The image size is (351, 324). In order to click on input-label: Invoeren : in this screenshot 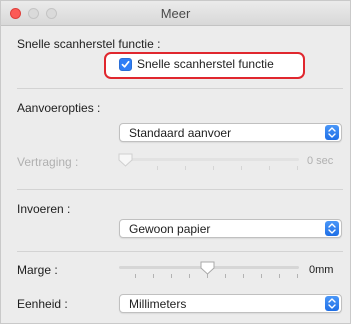, I will do `click(44, 209)`.